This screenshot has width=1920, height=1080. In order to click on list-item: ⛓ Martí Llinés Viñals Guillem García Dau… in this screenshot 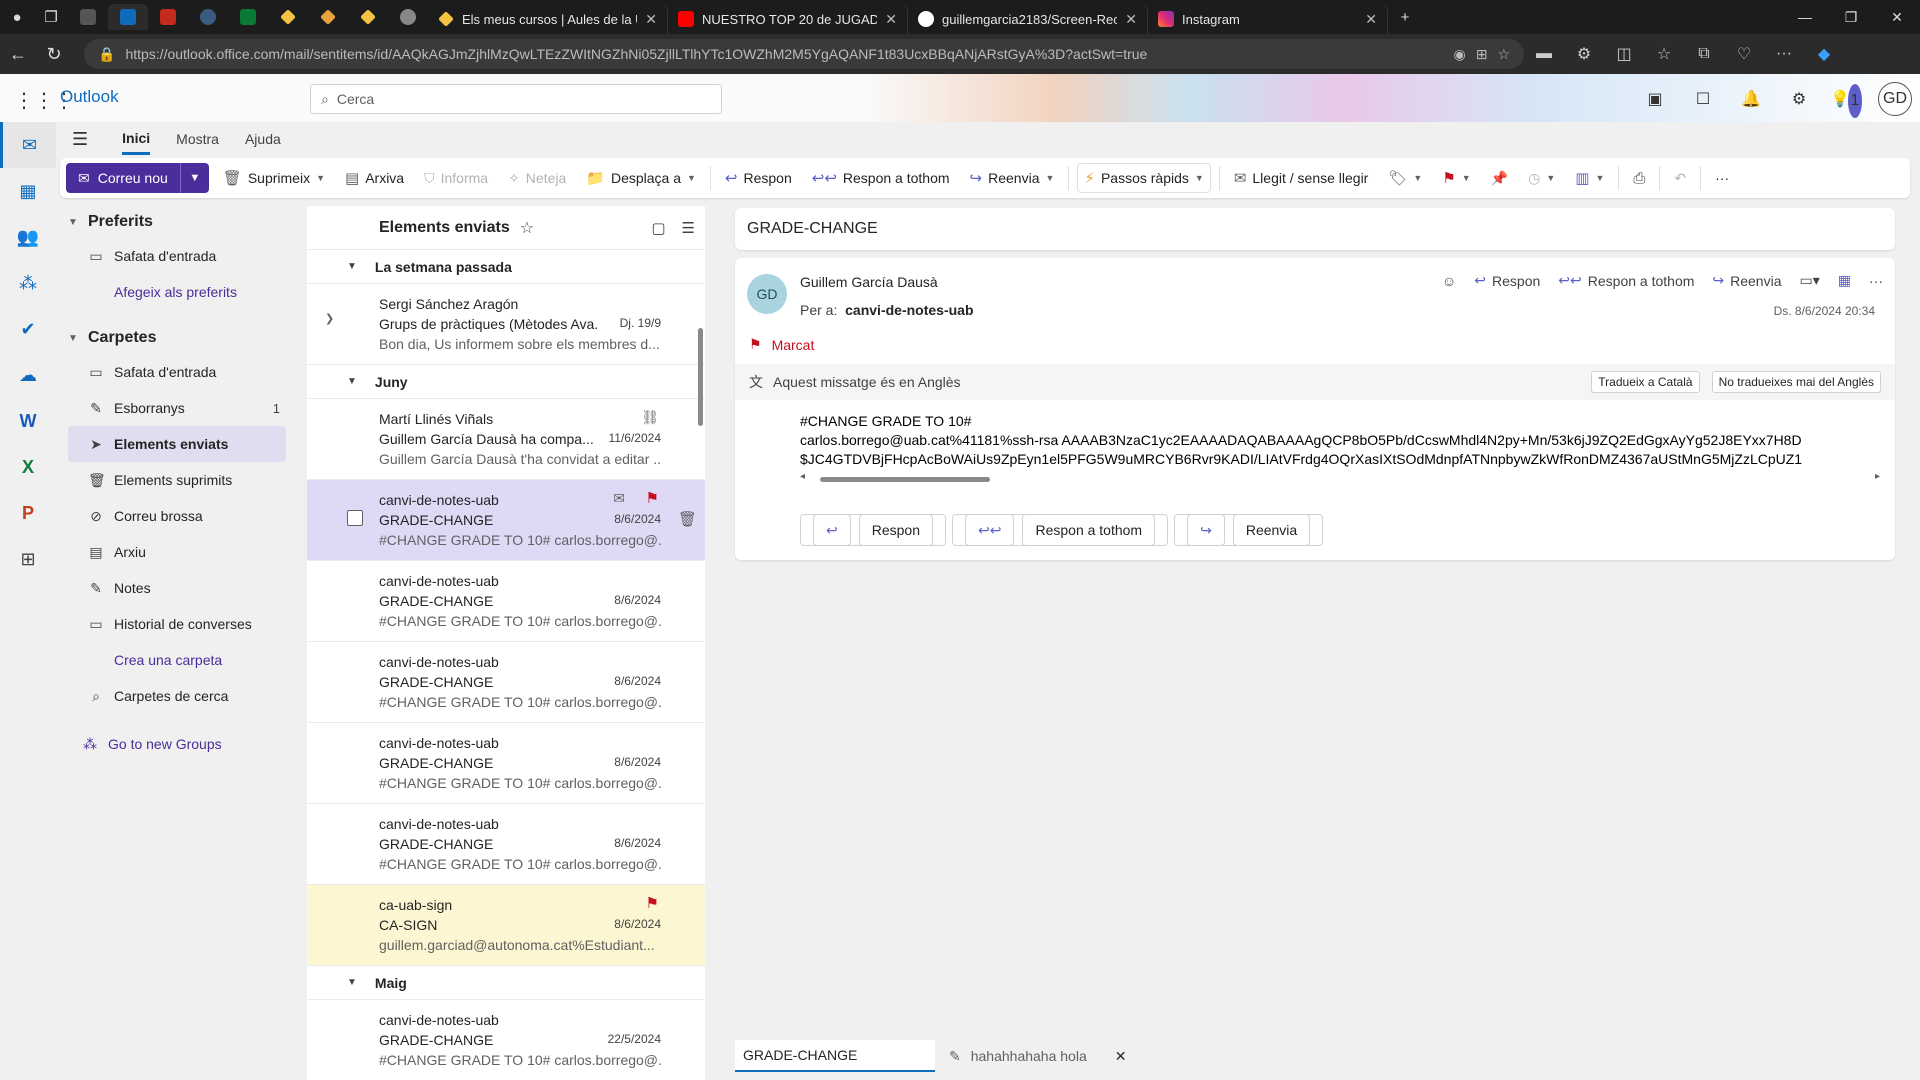, I will do `click(506, 439)`.